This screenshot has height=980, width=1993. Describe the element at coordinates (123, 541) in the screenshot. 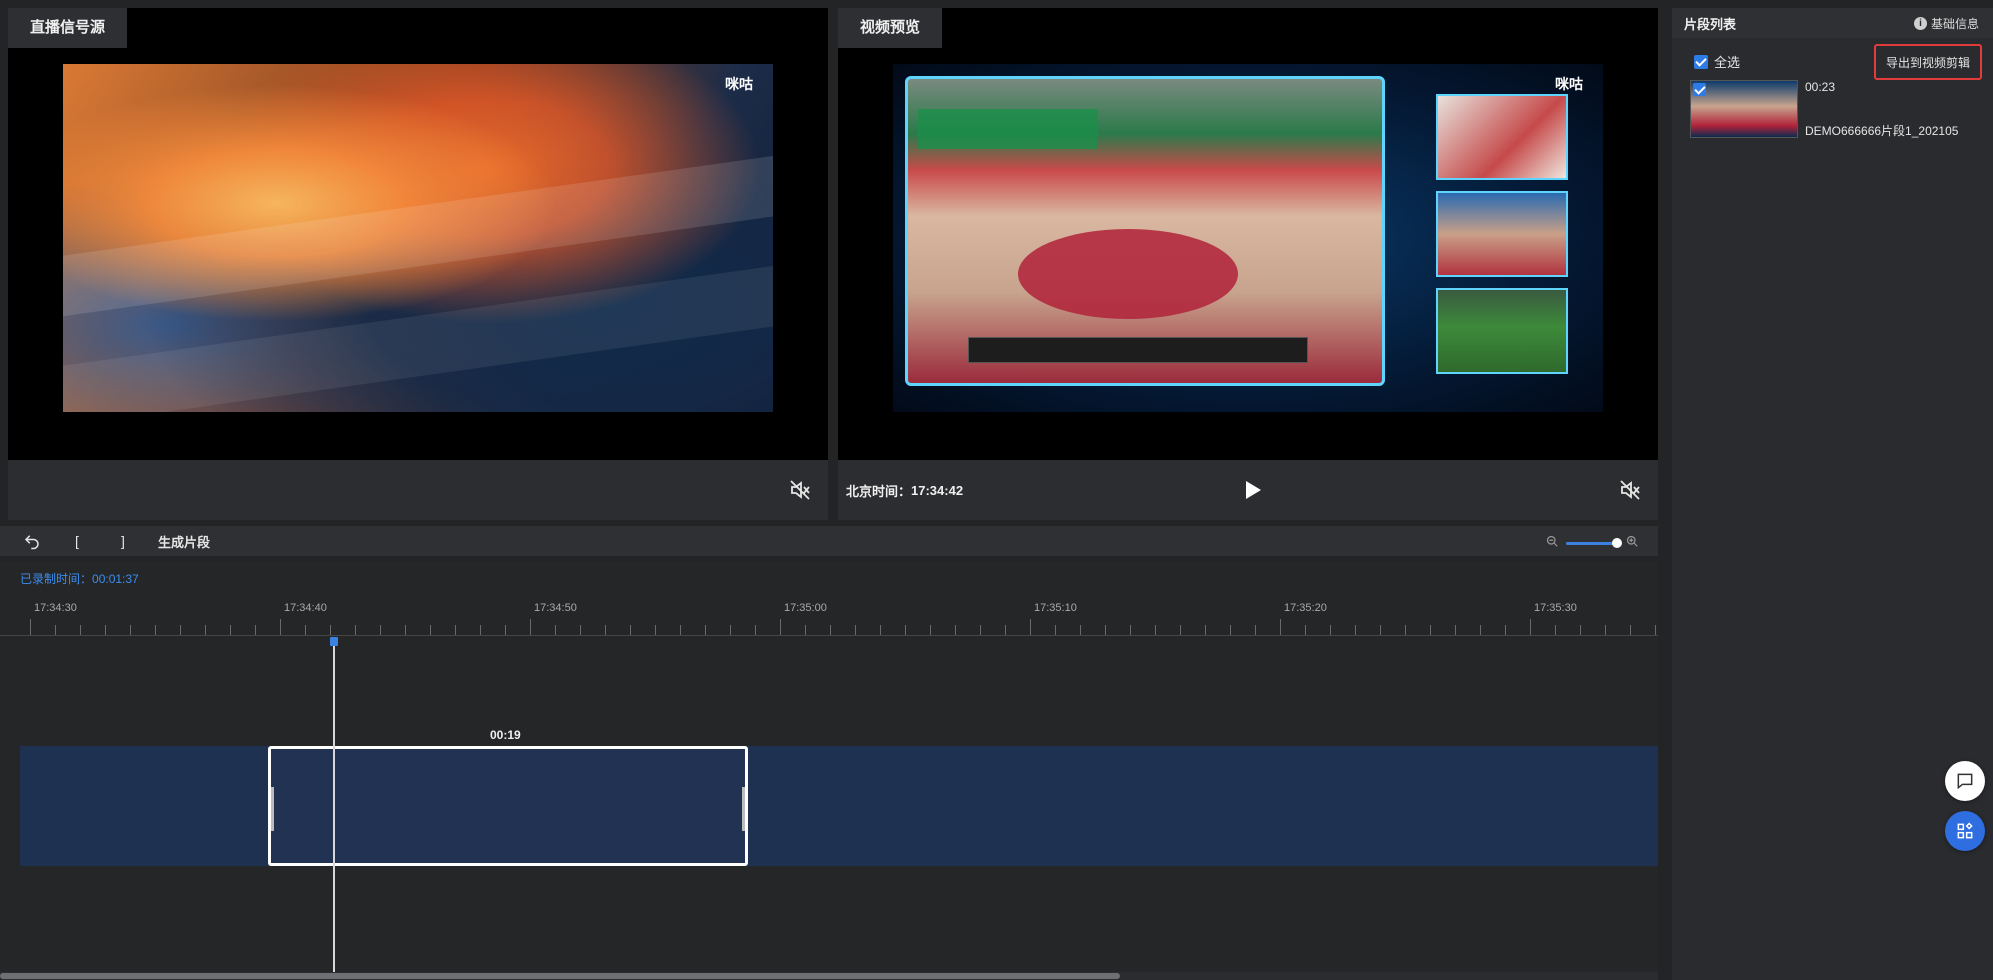

I see `mark-out-button: ]` at that location.